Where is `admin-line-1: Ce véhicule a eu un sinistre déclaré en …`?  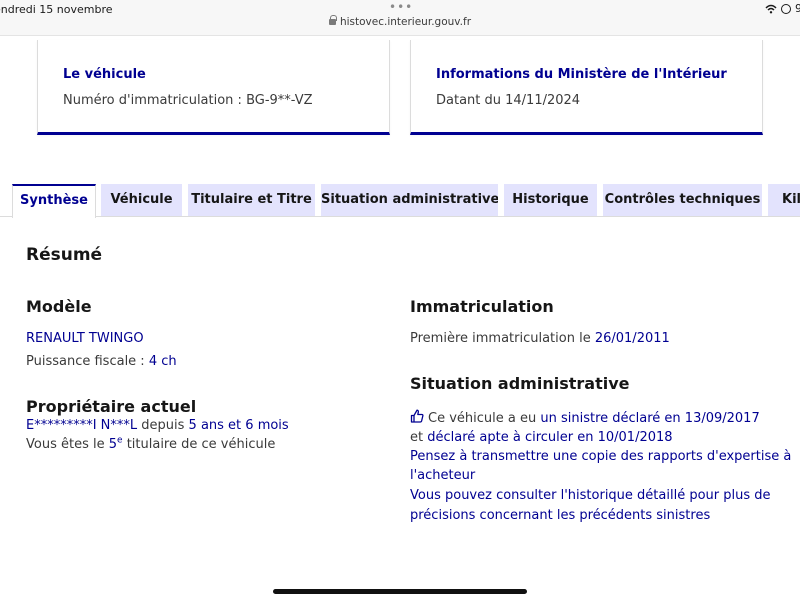
admin-line-1: Ce véhicule a eu un sinistre déclaré en … is located at coordinates (585, 417).